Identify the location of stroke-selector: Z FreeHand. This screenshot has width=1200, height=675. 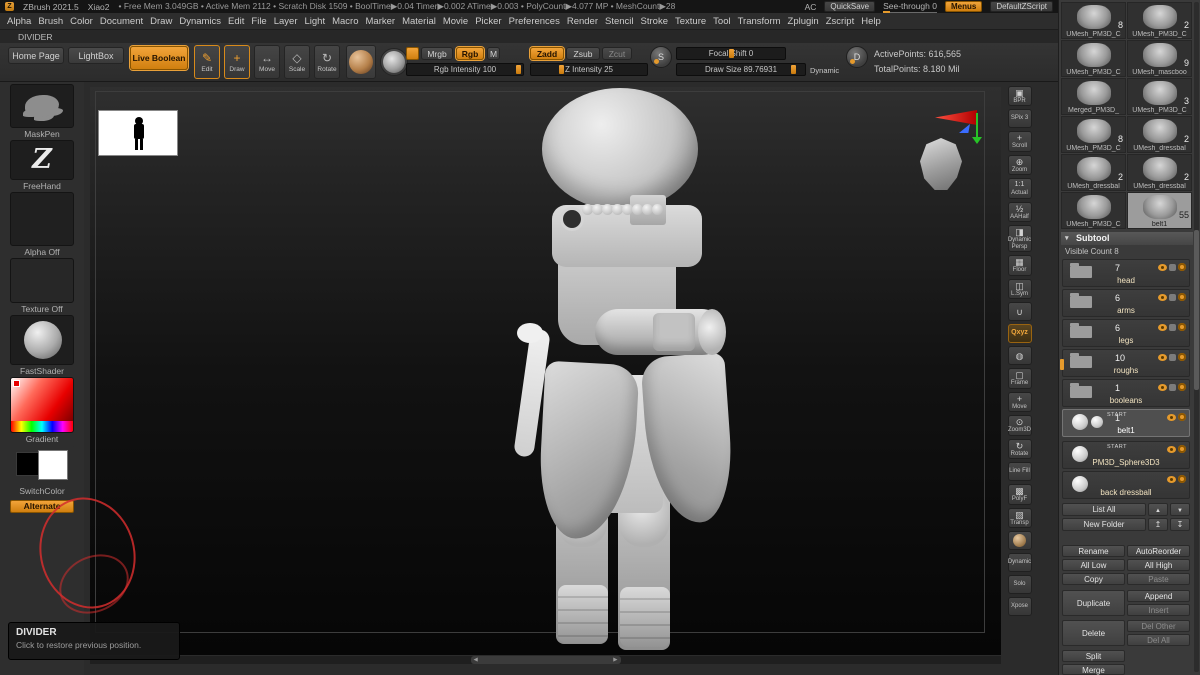
(42, 166).